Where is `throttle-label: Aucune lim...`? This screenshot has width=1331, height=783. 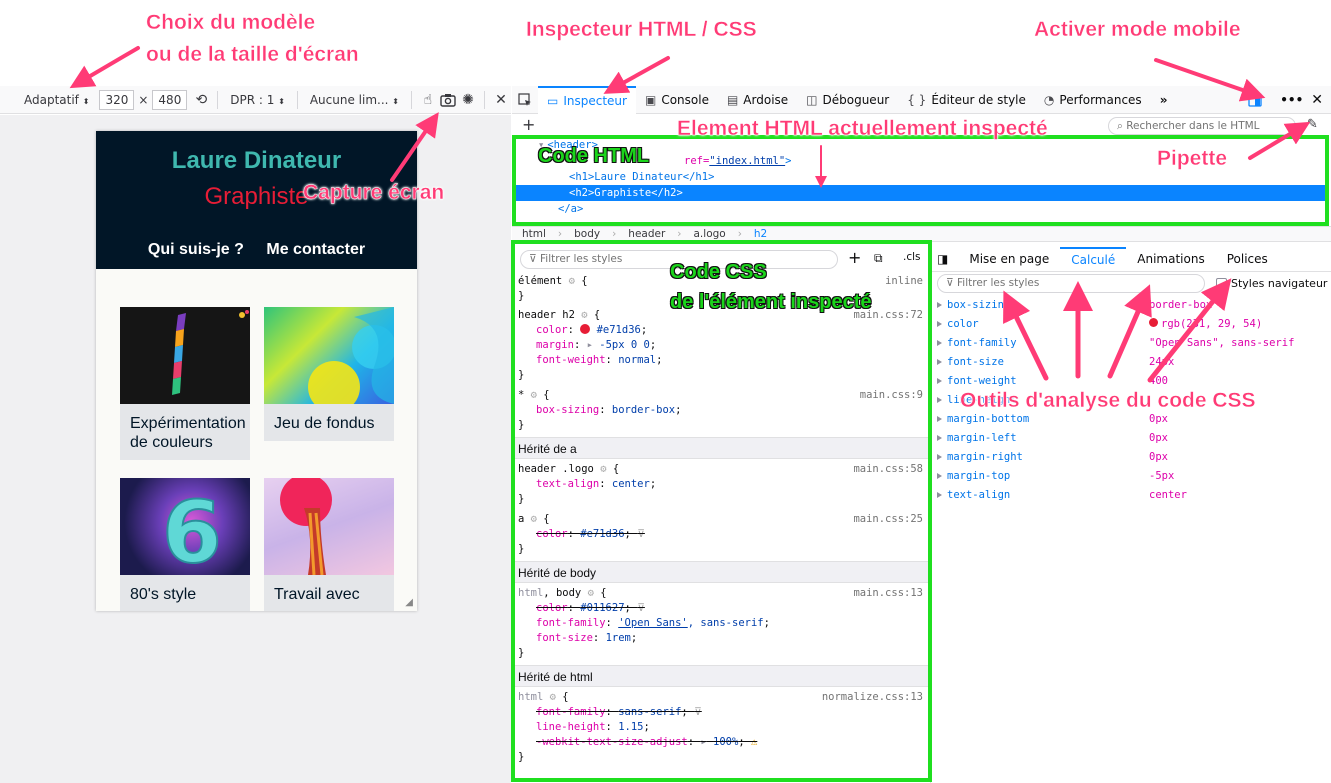
throttle-label: Aucune lim... is located at coordinates (349, 99).